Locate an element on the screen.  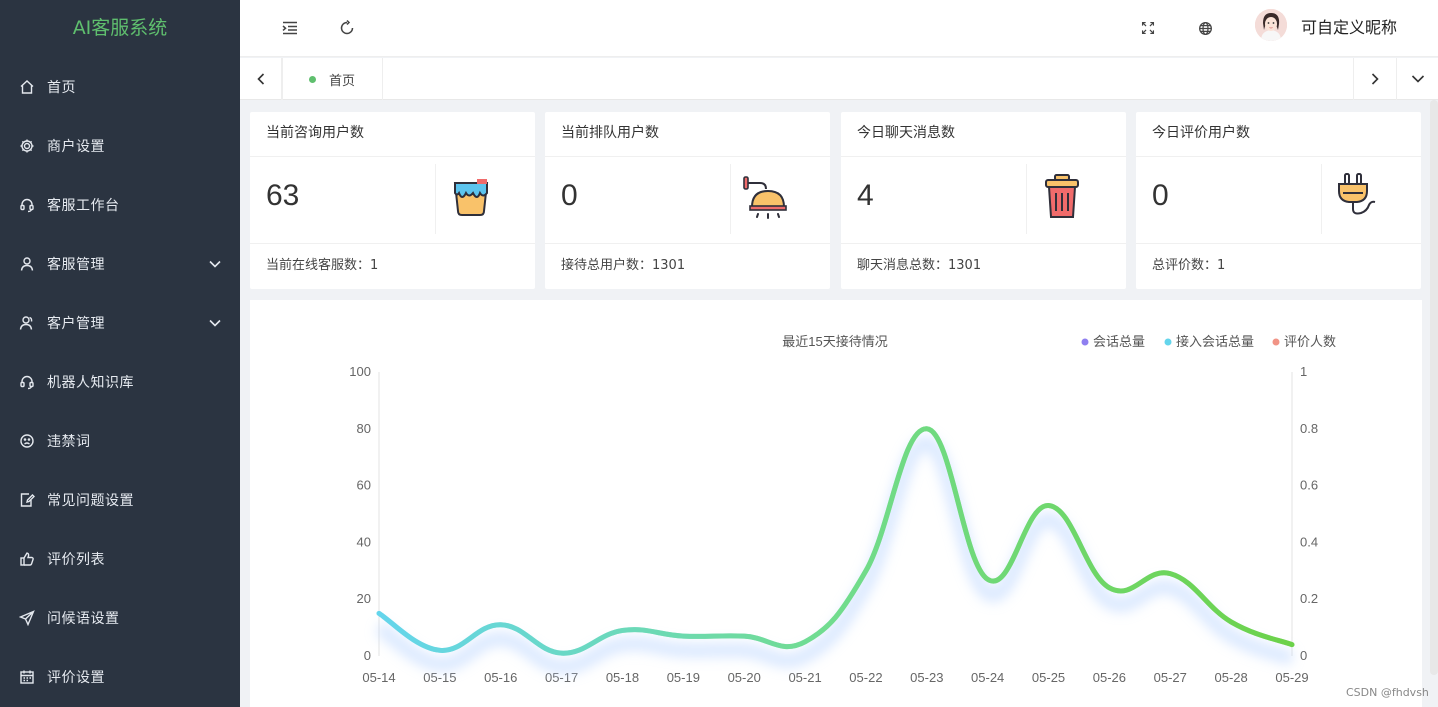
y-left-tick-label: 0 is located at coordinates (367, 655).